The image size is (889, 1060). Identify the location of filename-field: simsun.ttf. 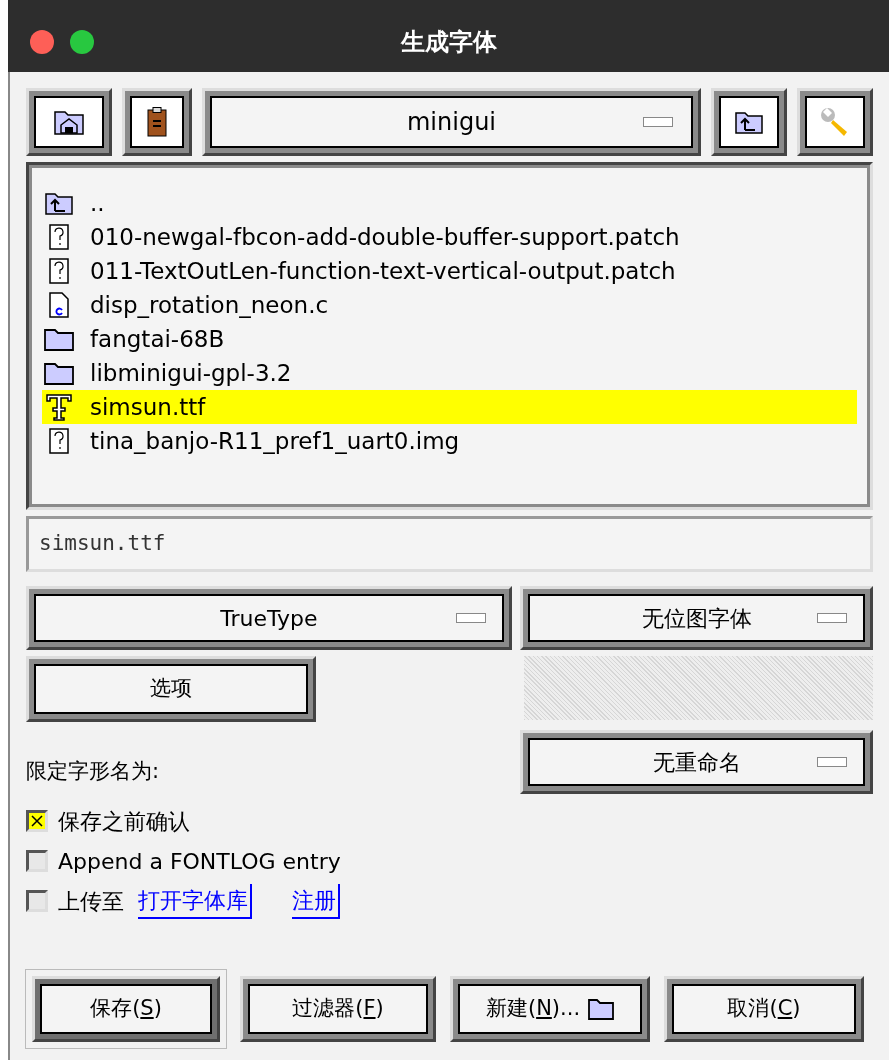
(449, 544).